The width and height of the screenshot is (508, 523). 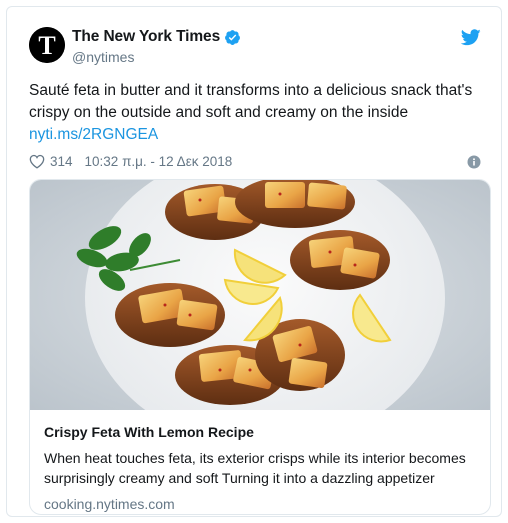 What do you see at coordinates (146, 37) in the screenshot?
I see `display-name: The New York Times` at bounding box center [146, 37].